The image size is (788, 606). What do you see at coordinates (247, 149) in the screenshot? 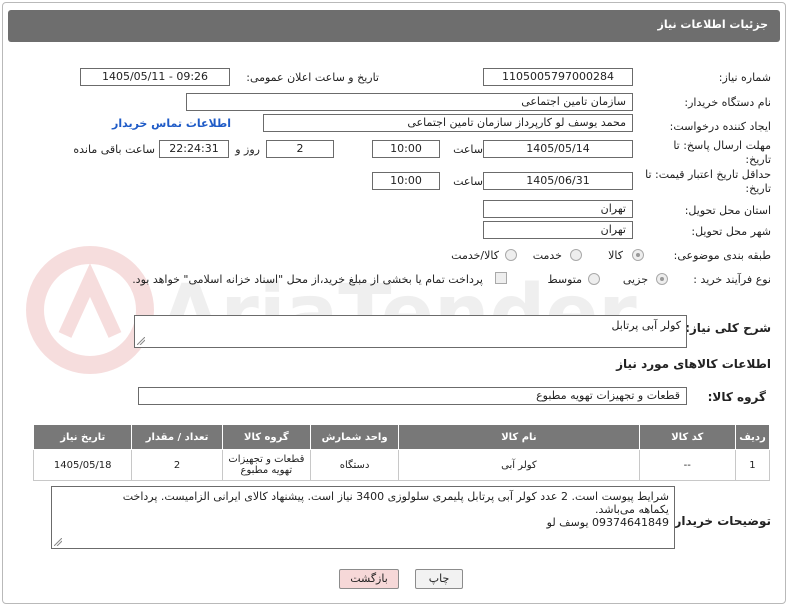
I see `days-label: روز و` at bounding box center [247, 149].